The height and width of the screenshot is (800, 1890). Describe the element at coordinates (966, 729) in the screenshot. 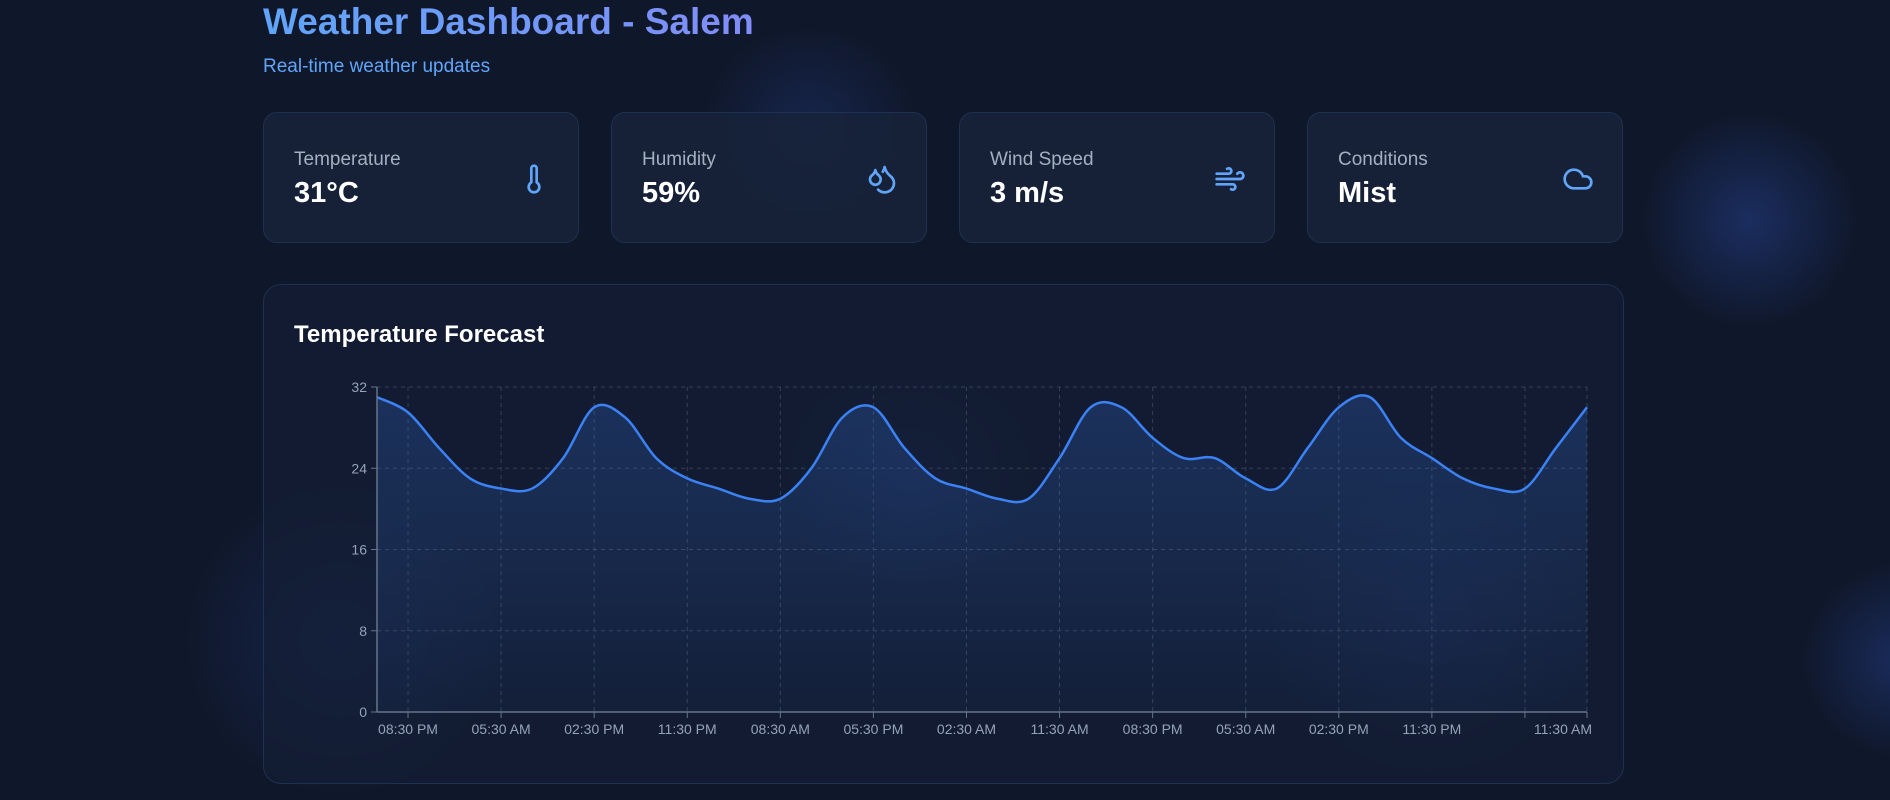

I see `x-tick-label: 02:30 AM` at that location.